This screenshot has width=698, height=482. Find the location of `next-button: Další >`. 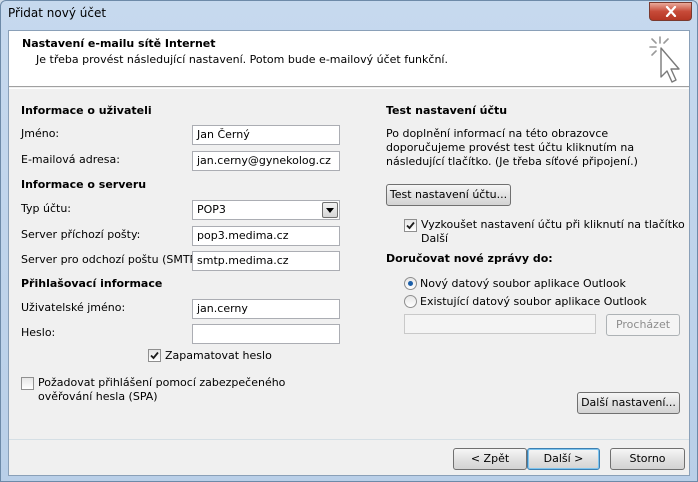

next-button: Další > is located at coordinates (563, 459).